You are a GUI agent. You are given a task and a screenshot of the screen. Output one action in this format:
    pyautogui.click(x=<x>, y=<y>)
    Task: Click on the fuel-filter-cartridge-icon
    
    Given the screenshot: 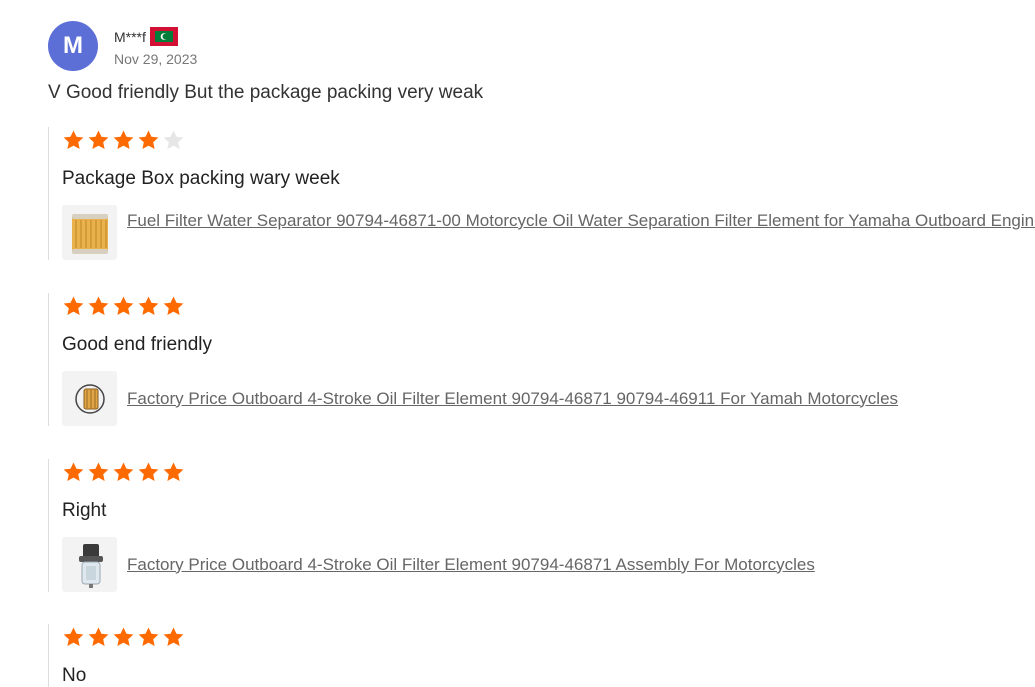 What is the action you would take?
    pyautogui.click(x=89, y=233)
    